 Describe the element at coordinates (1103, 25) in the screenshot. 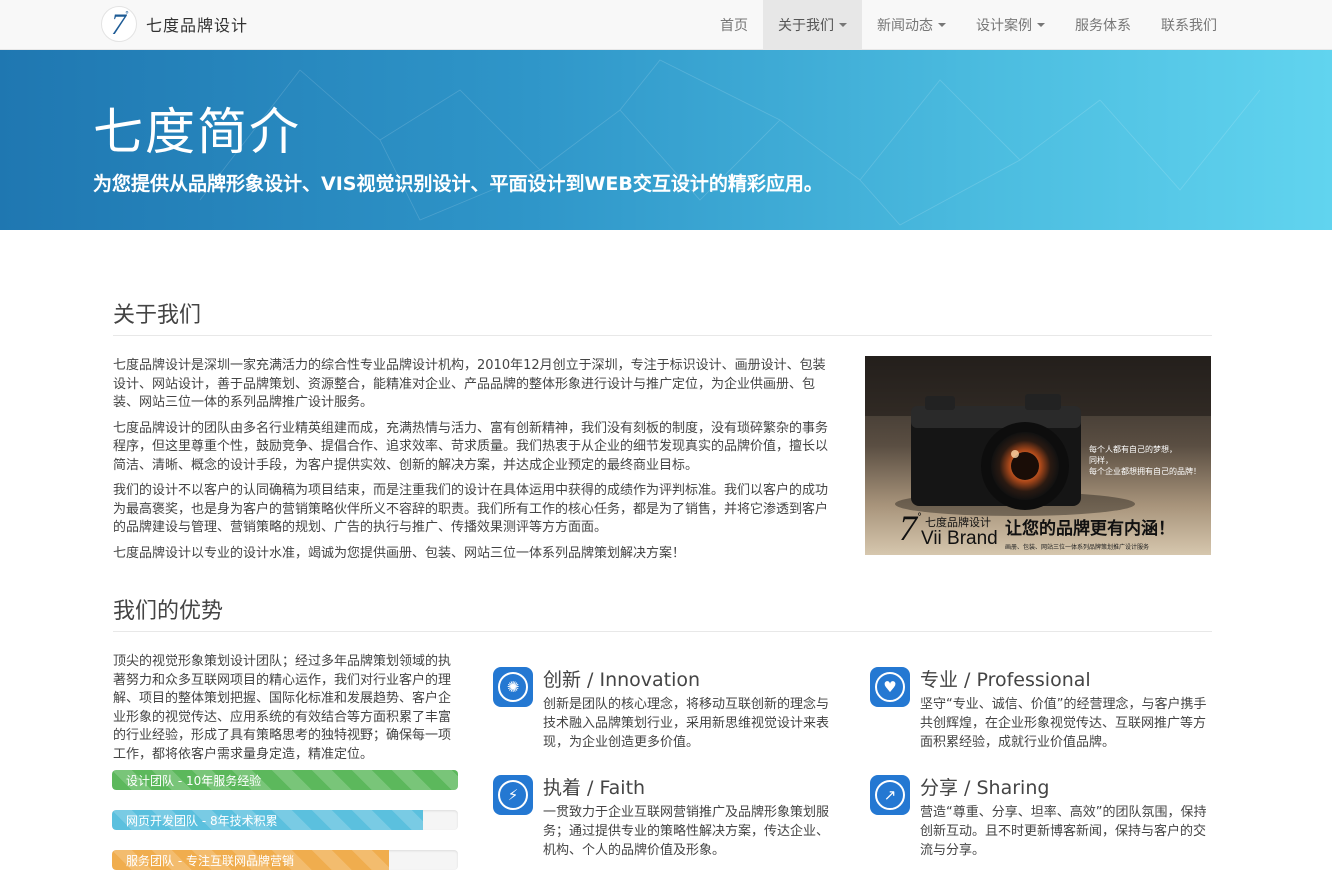

I see `nav-item-services: 服务体系` at that location.